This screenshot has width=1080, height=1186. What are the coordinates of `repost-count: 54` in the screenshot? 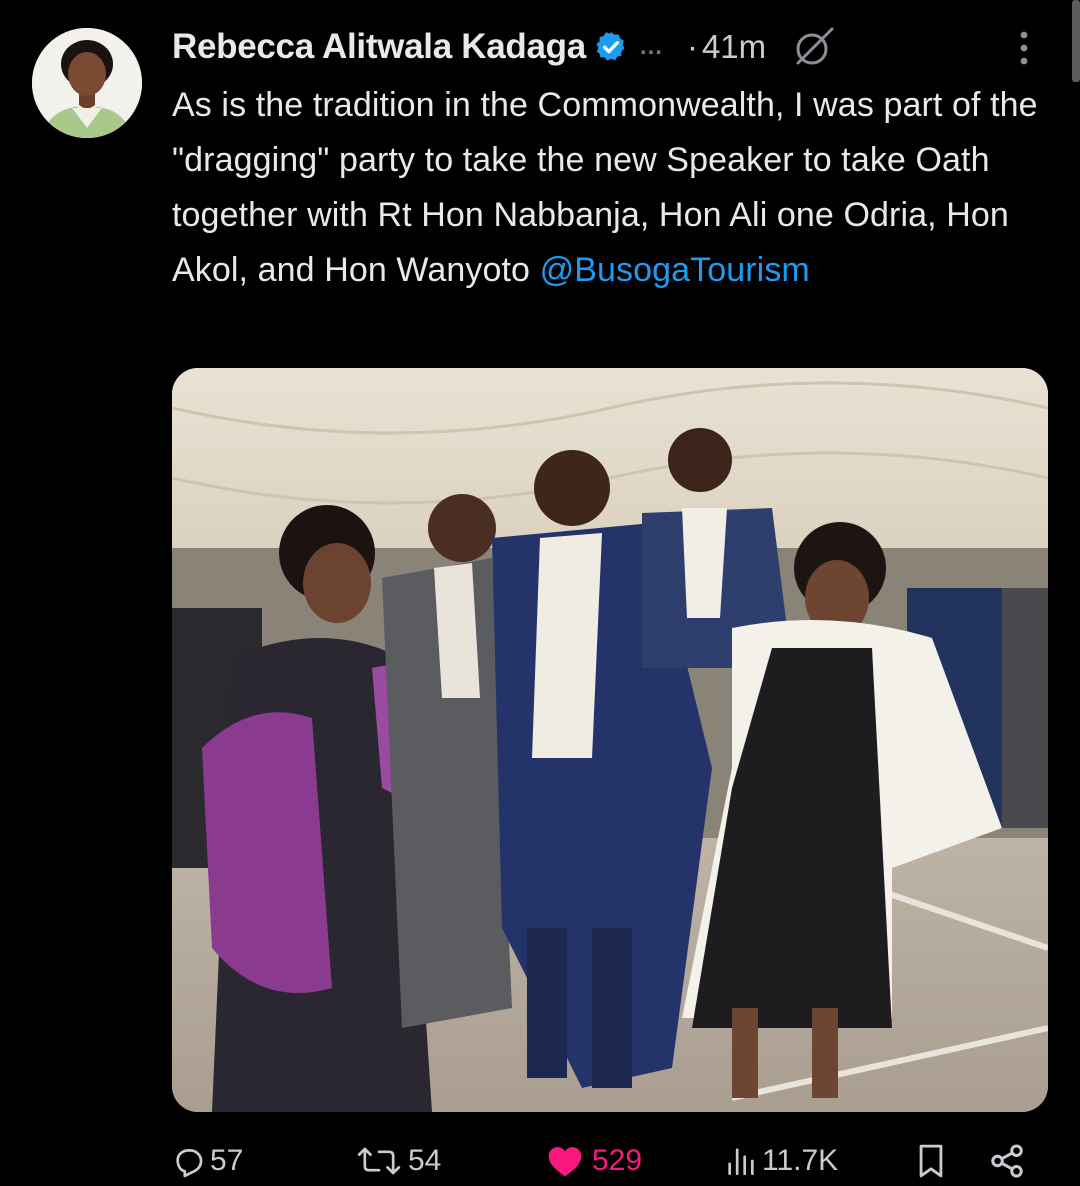 It's located at (425, 1160).